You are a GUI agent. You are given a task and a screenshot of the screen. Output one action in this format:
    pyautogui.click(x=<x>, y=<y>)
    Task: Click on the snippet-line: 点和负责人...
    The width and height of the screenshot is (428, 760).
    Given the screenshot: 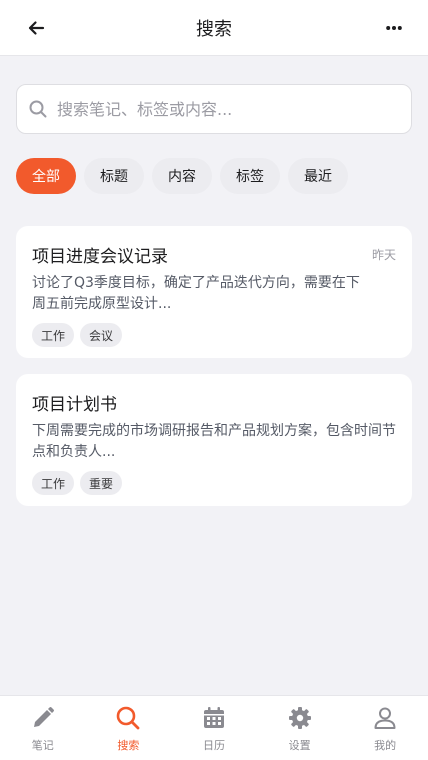 What is the action you would take?
    pyautogui.click(x=74, y=452)
    